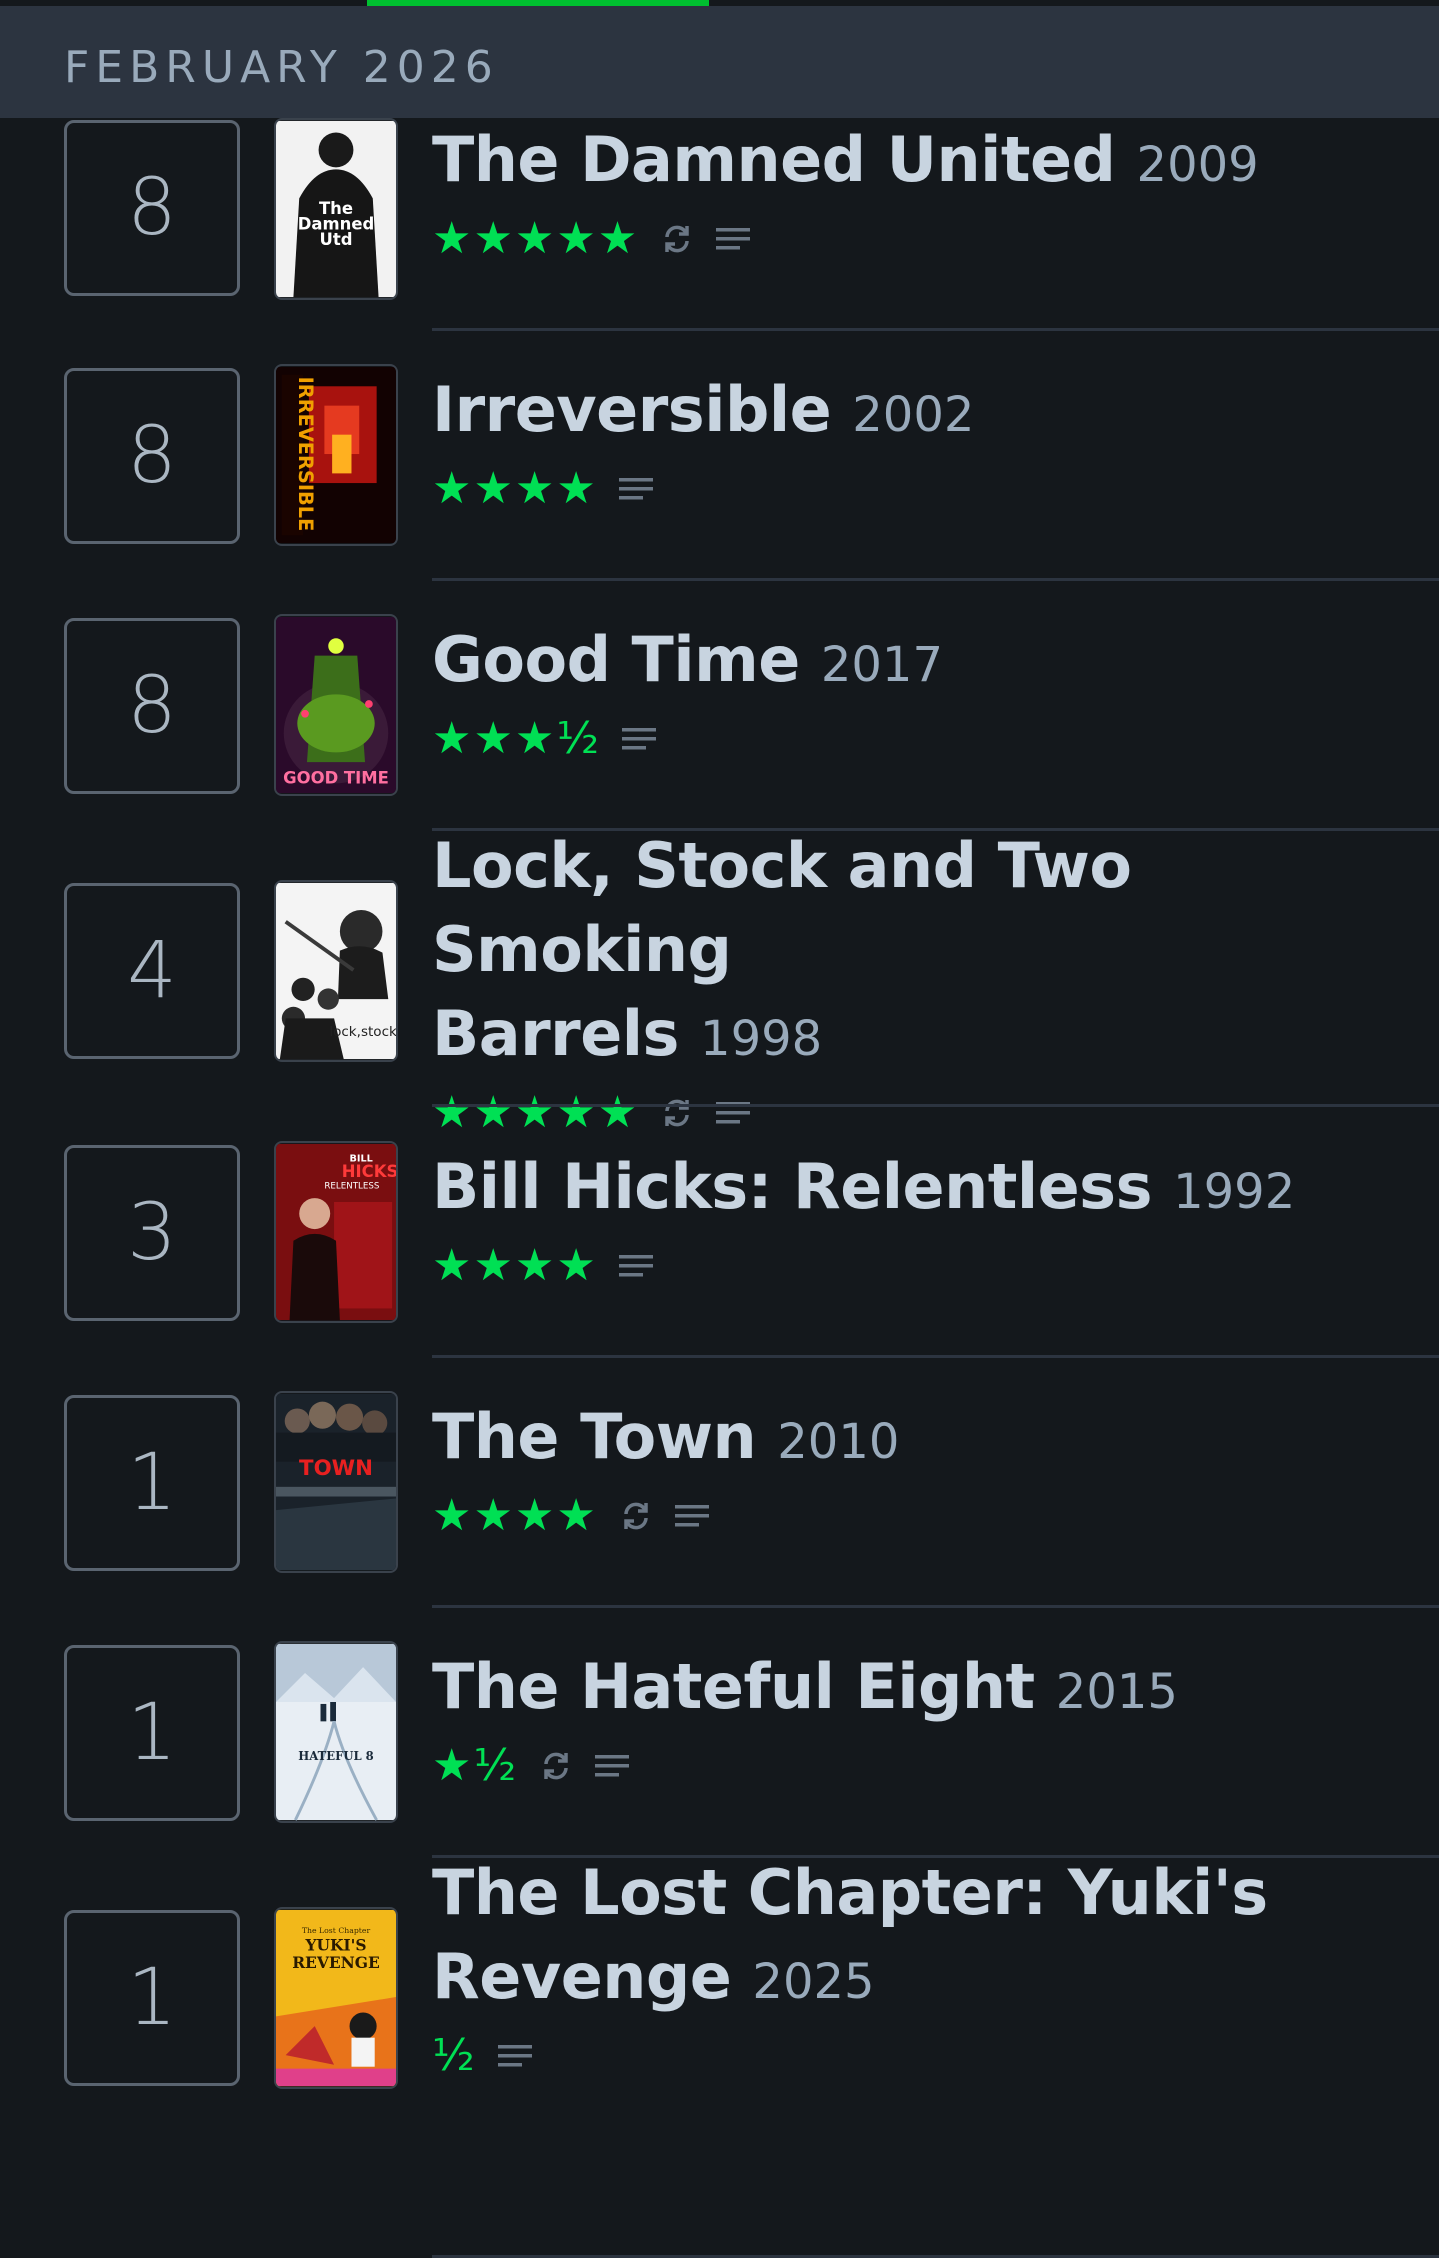  I want to click on star-rating: ★½, so click(475, 1765).